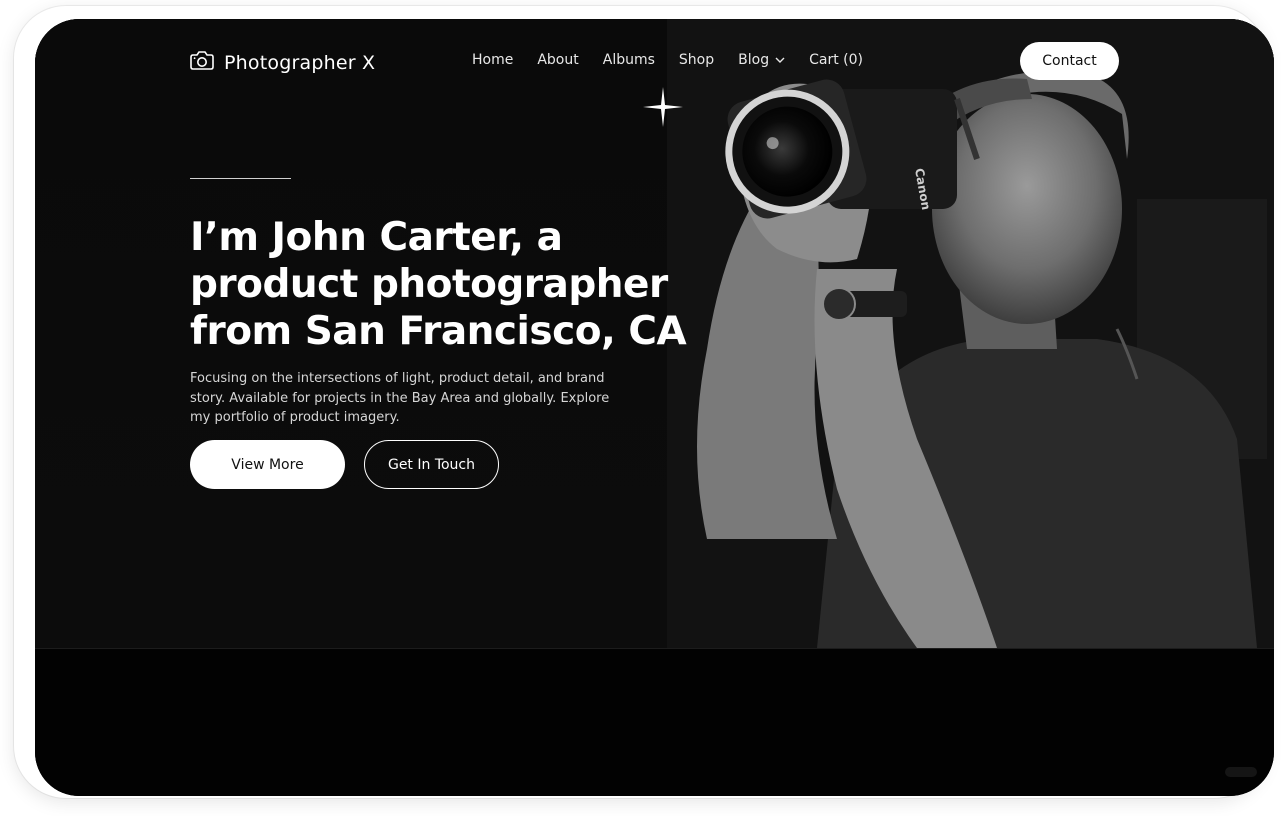 This screenshot has width=1281, height=816. What do you see at coordinates (267, 464) in the screenshot?
I see `view-more-button: View More` at bounding box center [267, 464].